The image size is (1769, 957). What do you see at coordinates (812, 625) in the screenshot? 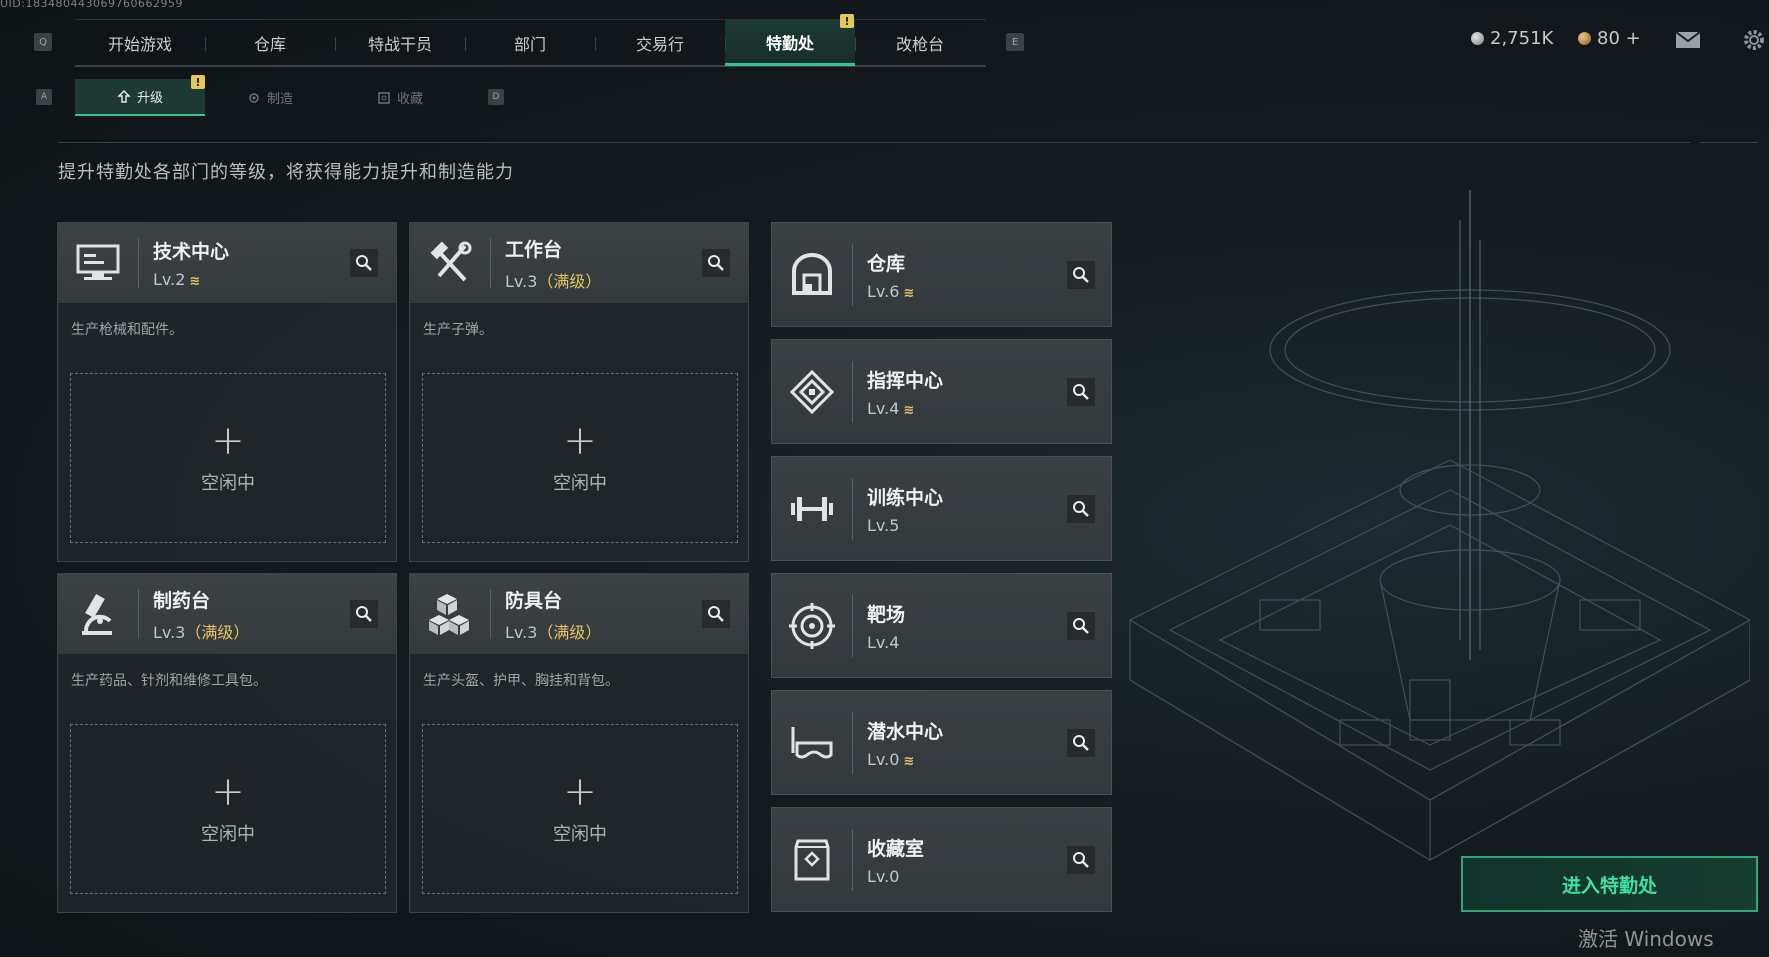
I see `target-icon` at bounding box center [812, 625].